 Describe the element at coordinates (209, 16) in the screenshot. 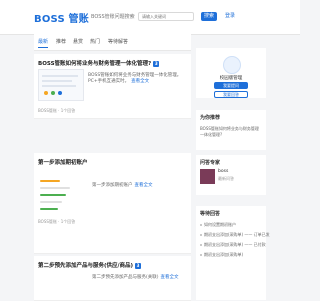

I see `search-button: 搜索` at that location.